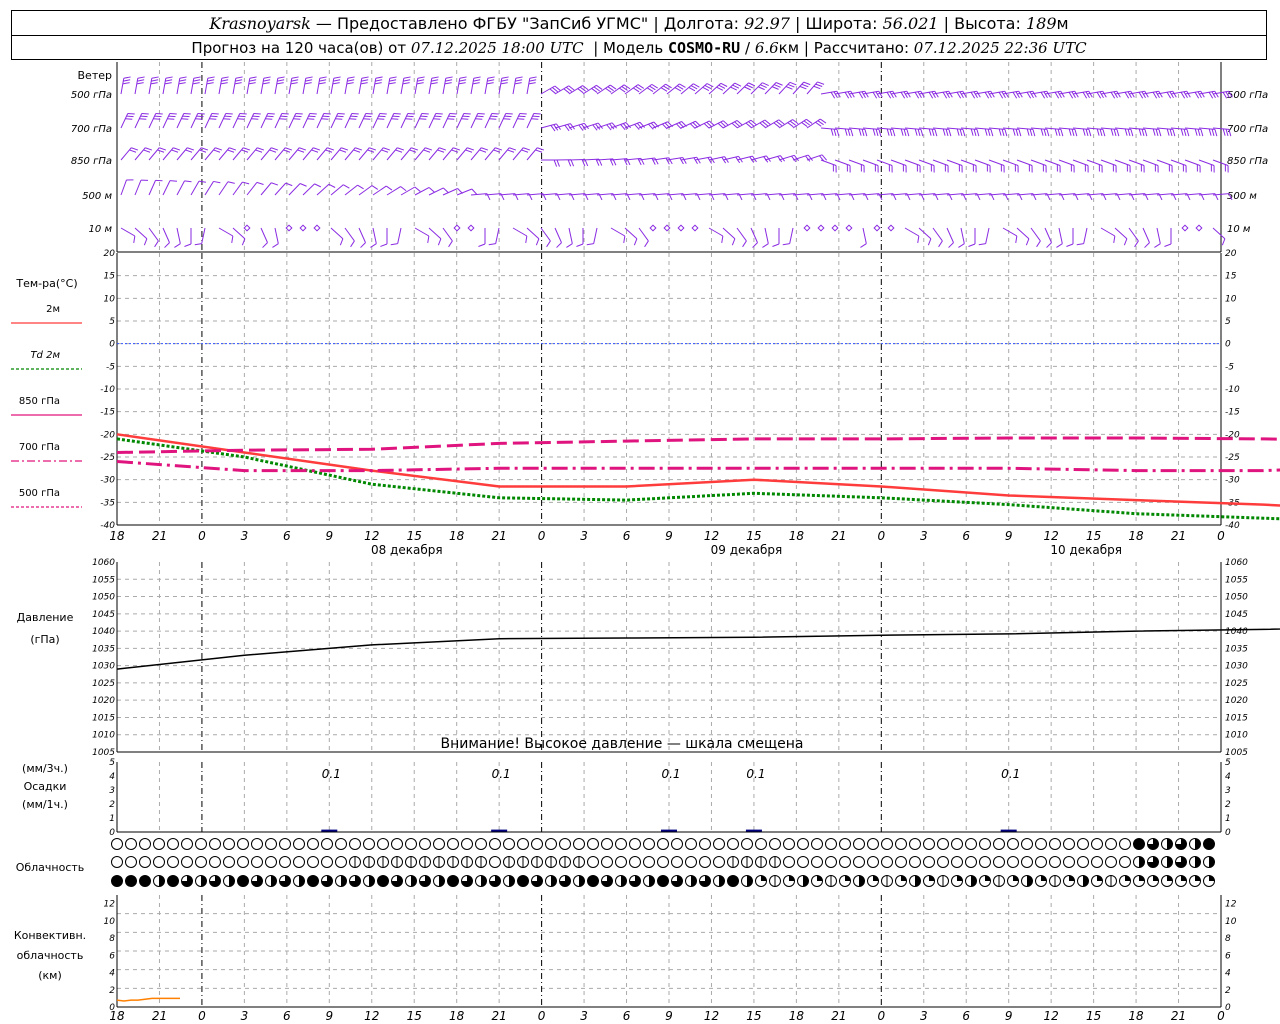 This screenshot has height=1024, width=1280. Describe the element at coordinates (1008, 830) in the screenshot. I see `precip-bar` at that location.